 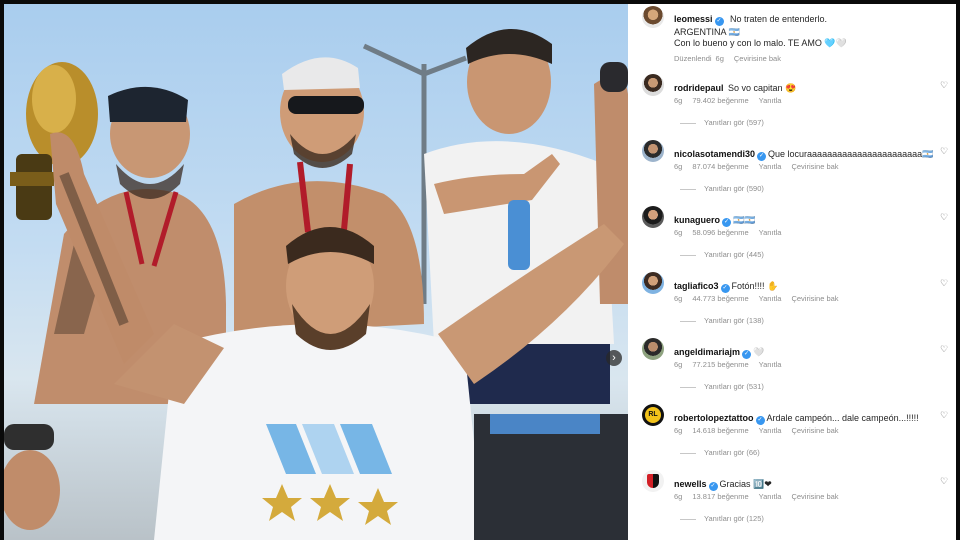 I want to click on comment-username: newells, so click(x=690, y=484).